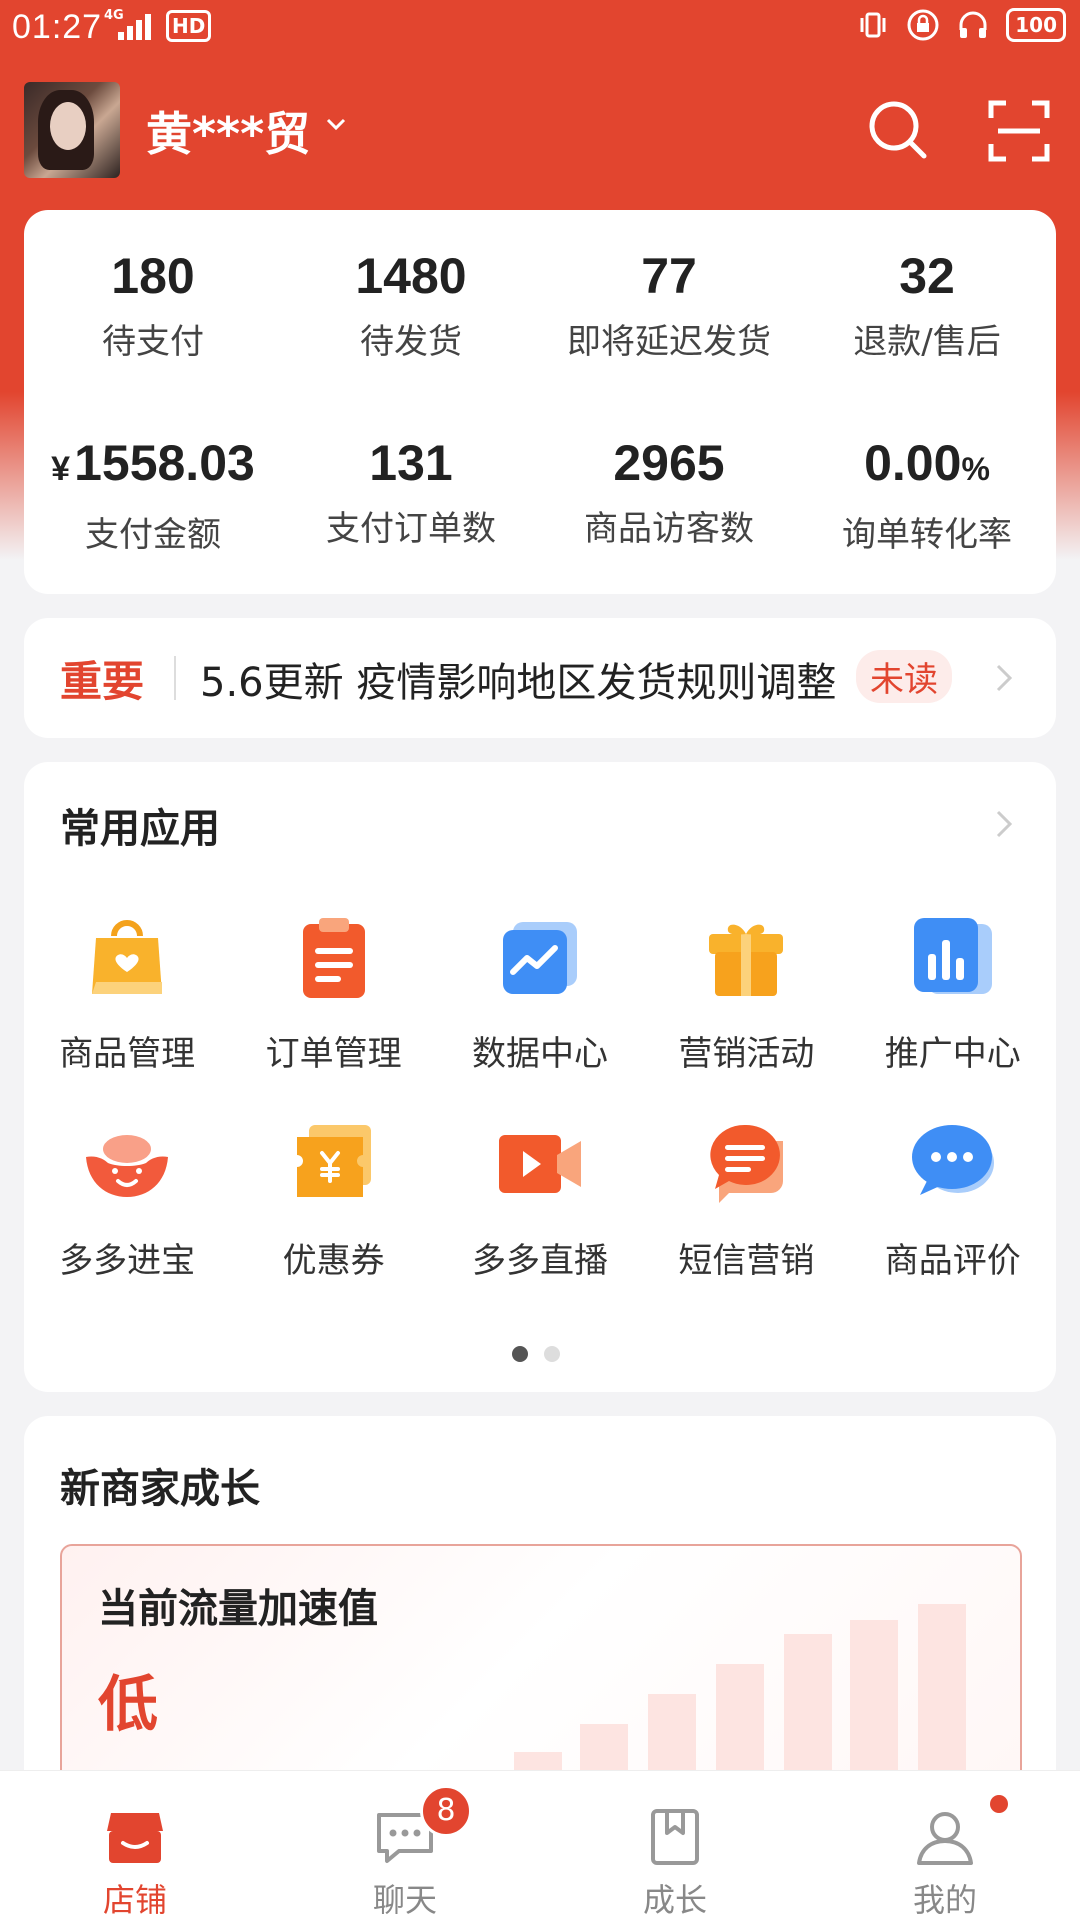 The width and height of the screenshot is (1080, 1921). What do you see at coordinates (153, 494) in the screenshot?
I see `stat-payment-amount: ¥1558.03 支付金额` at bounding box center [153, 494].